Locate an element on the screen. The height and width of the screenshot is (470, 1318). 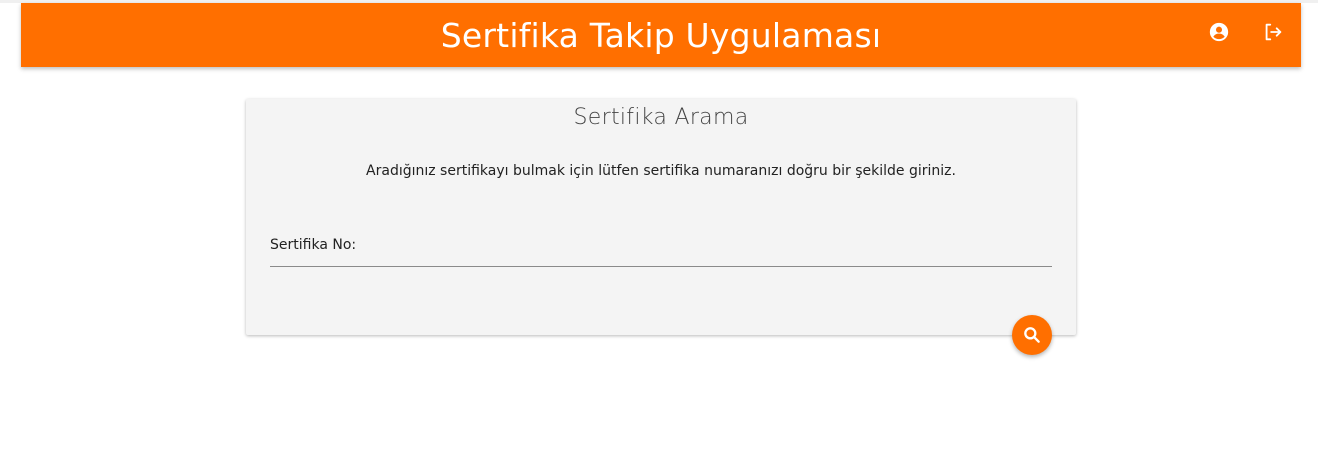
logout-icon is located at coordinates (1273, 32).